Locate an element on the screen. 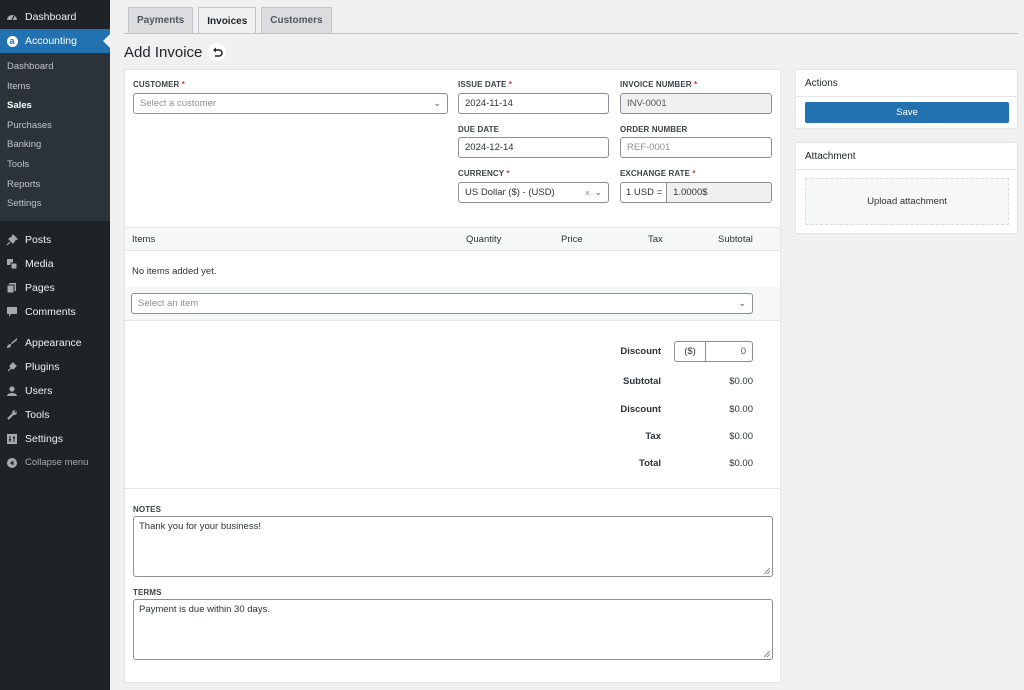 Image resolution: width=1024 pixels, height=690 pixels. menu-media: Media is located at coordinates (55, 264).